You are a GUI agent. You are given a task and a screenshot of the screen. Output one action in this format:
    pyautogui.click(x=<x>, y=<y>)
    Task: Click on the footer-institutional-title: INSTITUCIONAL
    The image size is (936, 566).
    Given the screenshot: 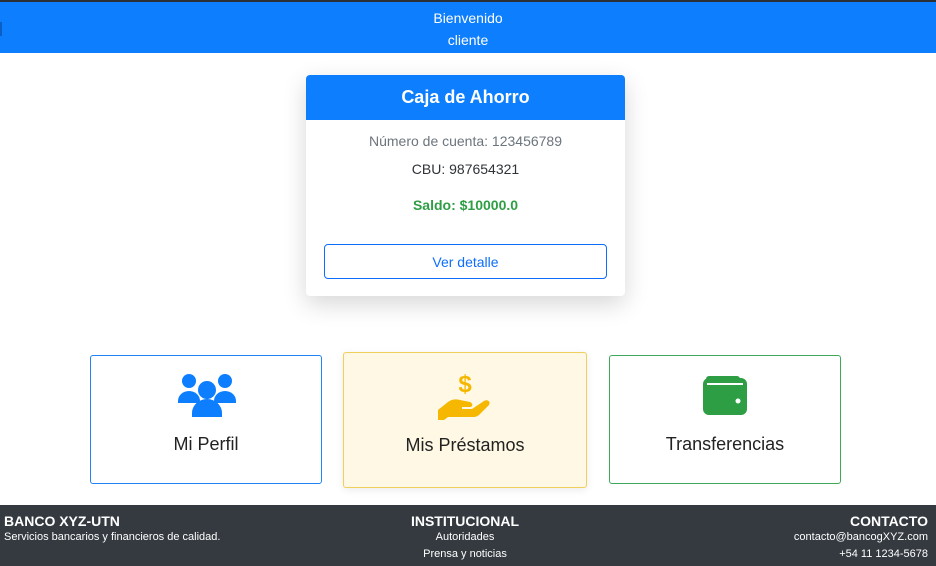 What is the action you would take?
    pyautogui.click(x=465, y=521)
    